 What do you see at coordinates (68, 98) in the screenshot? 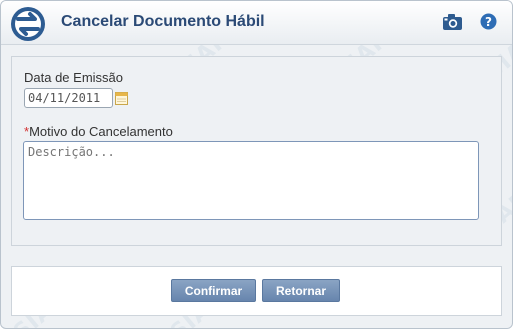
I see `date-field` at bounding box center [68, 98].